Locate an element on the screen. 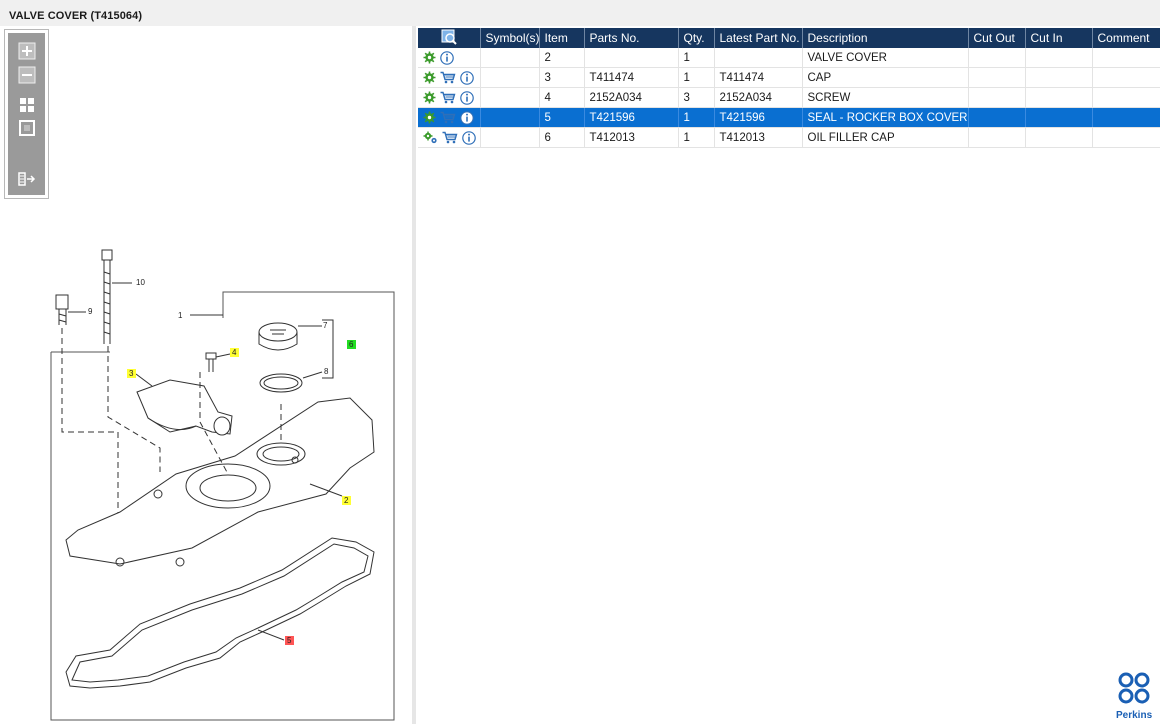 The image size is (1160, 724). table-row: 3 T411474 1 T411474 CAP is located at coordinates (789, 77).